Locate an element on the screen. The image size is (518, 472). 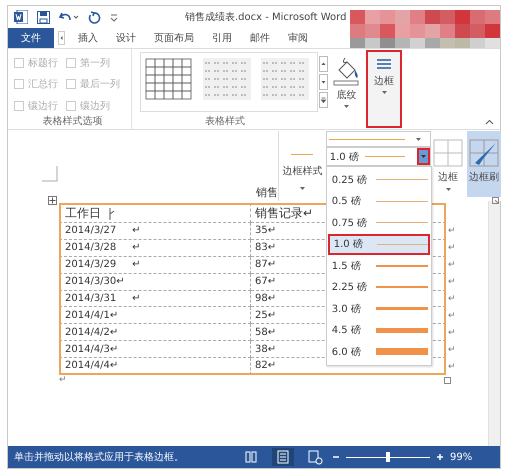
vertical-scrollbar is located at coordinates (494, 323).